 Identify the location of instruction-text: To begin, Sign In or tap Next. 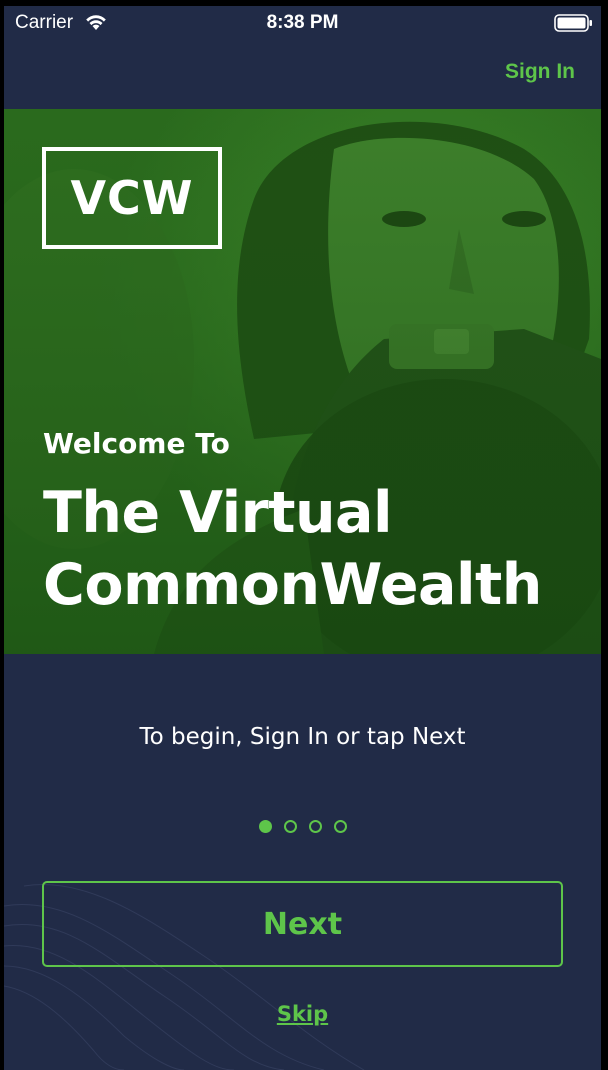
(302, 737).